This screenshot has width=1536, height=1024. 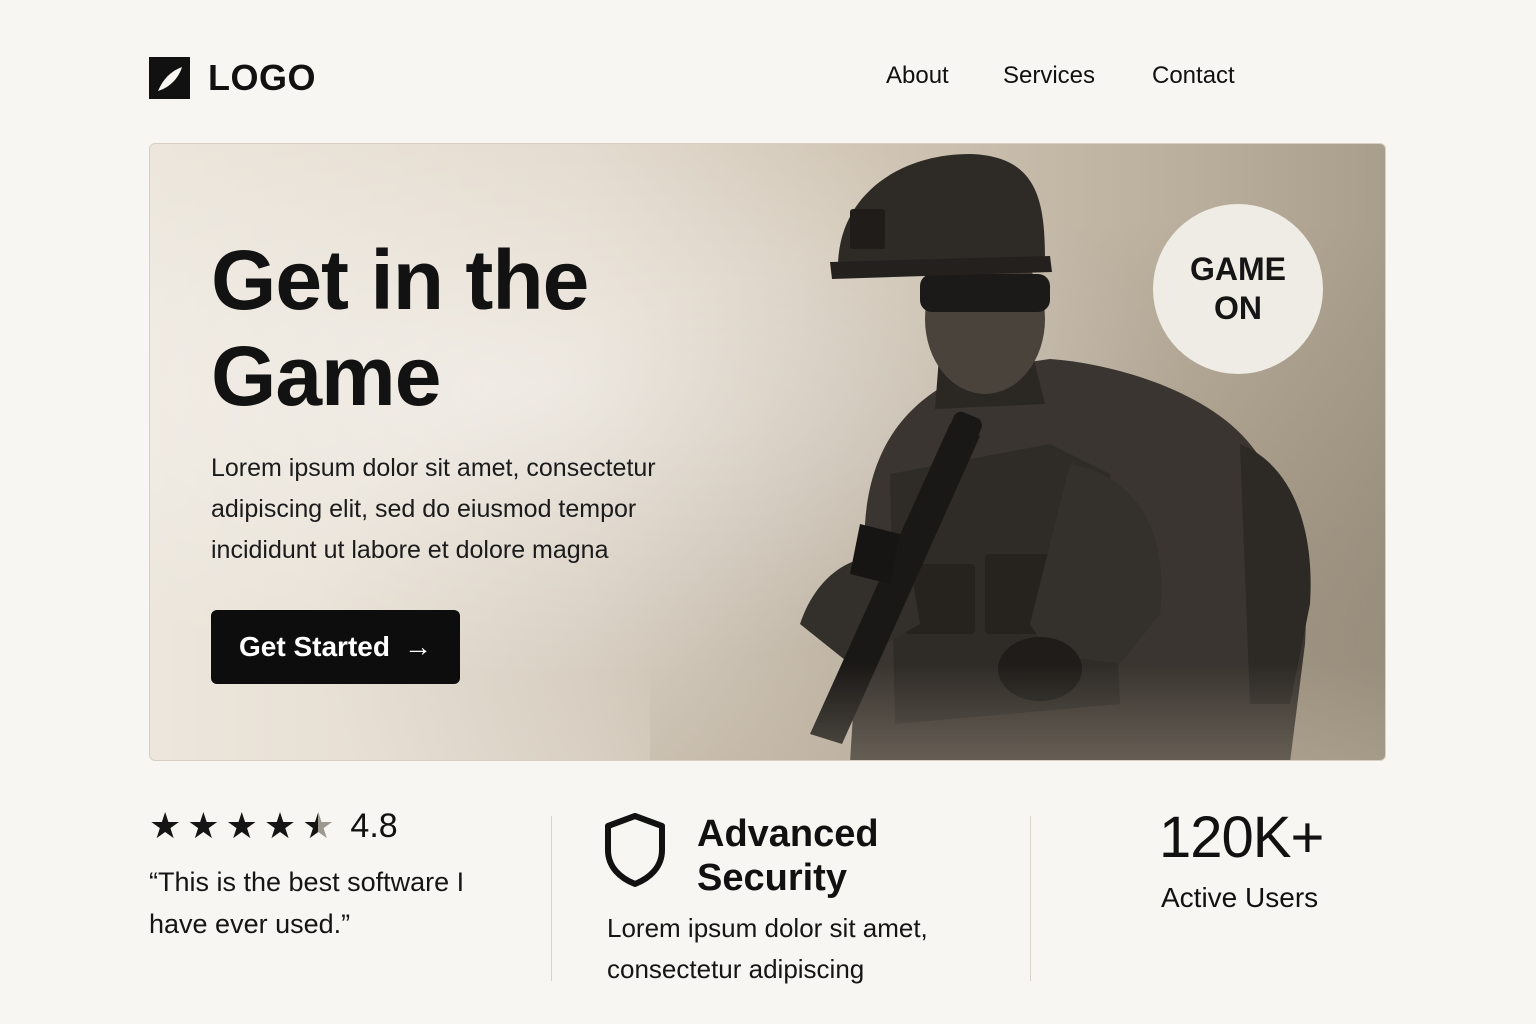 I want to click on logo: LOGO, so click(x=232, y=78).